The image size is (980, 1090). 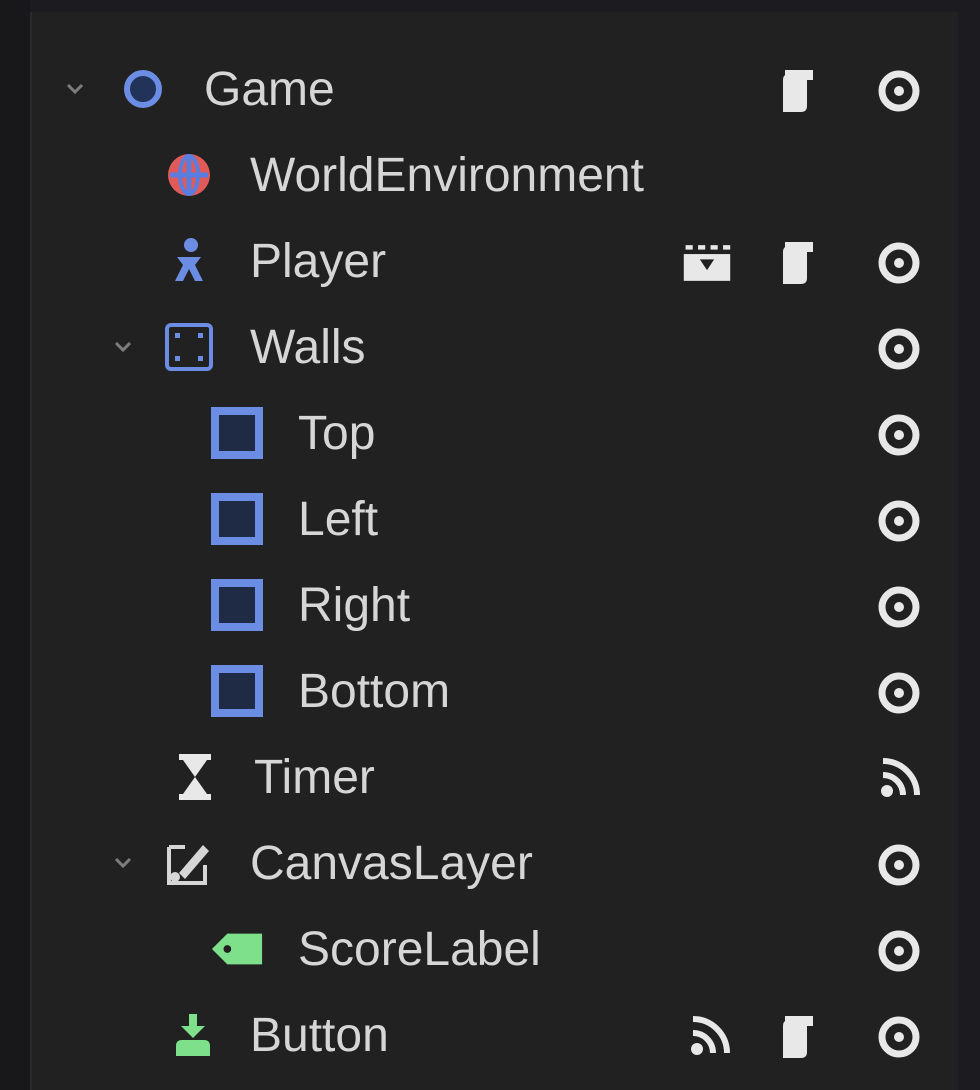 What do you see at coordinates (143, 89) in the screenshot?
I see `node2d-icon` at bounding box center [143, 89].